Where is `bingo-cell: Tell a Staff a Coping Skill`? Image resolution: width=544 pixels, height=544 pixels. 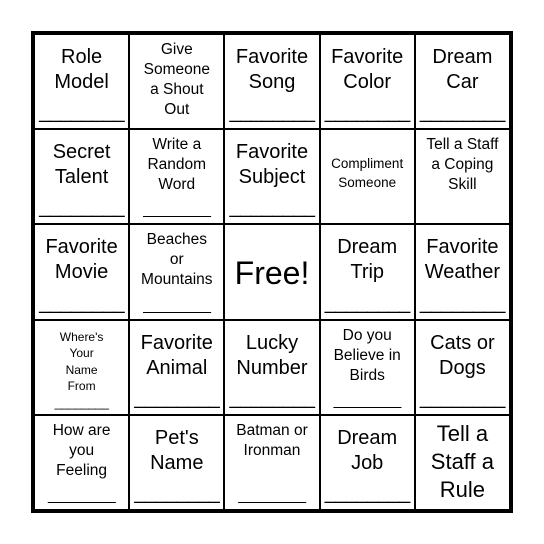
bingo-cell: Tell a Staff a Coping Skill is located at coordinates (462, 177).